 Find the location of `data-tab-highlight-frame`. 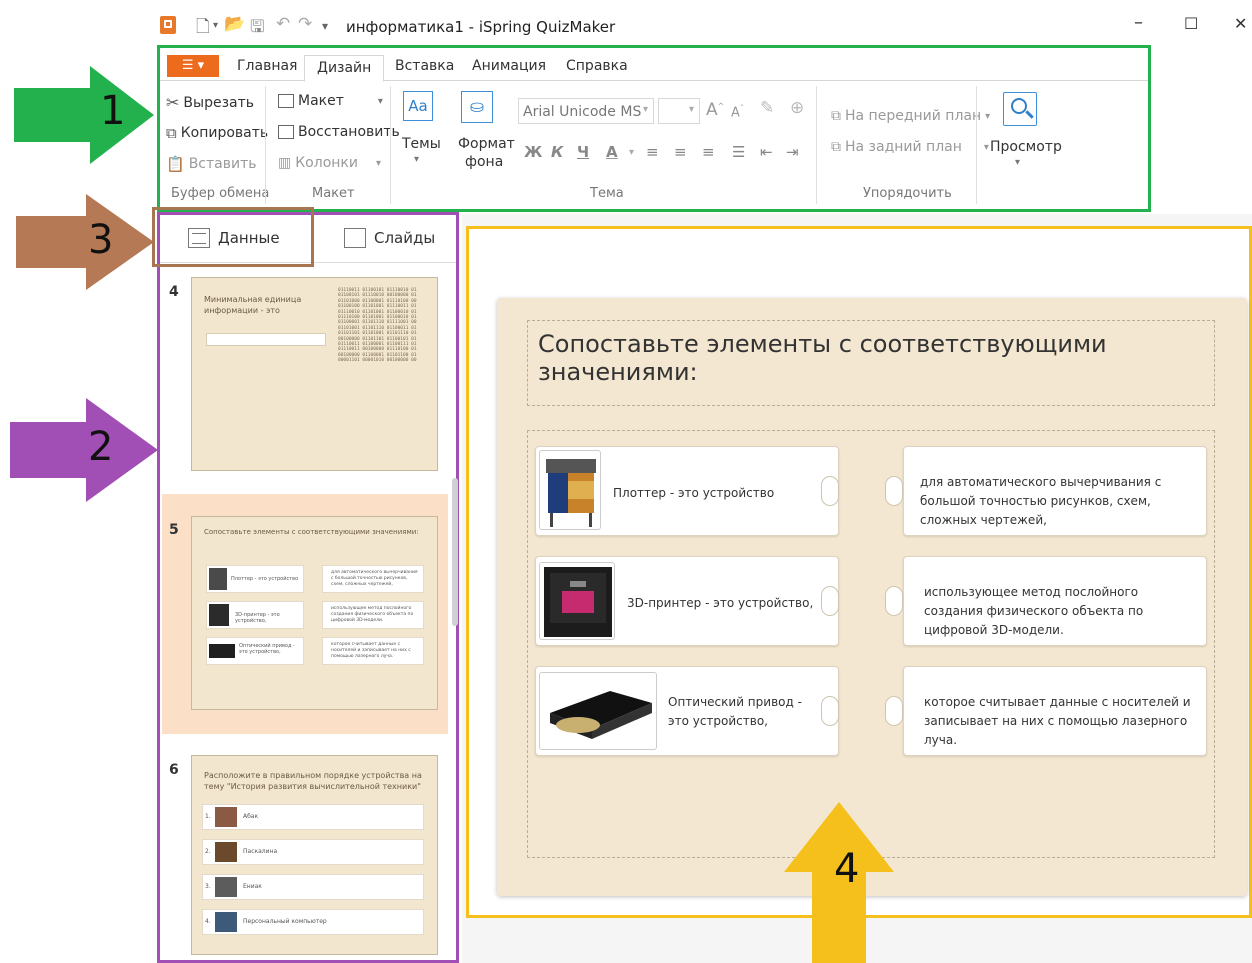

data-tab-highlight-frame is located at coordinates (233, 237).